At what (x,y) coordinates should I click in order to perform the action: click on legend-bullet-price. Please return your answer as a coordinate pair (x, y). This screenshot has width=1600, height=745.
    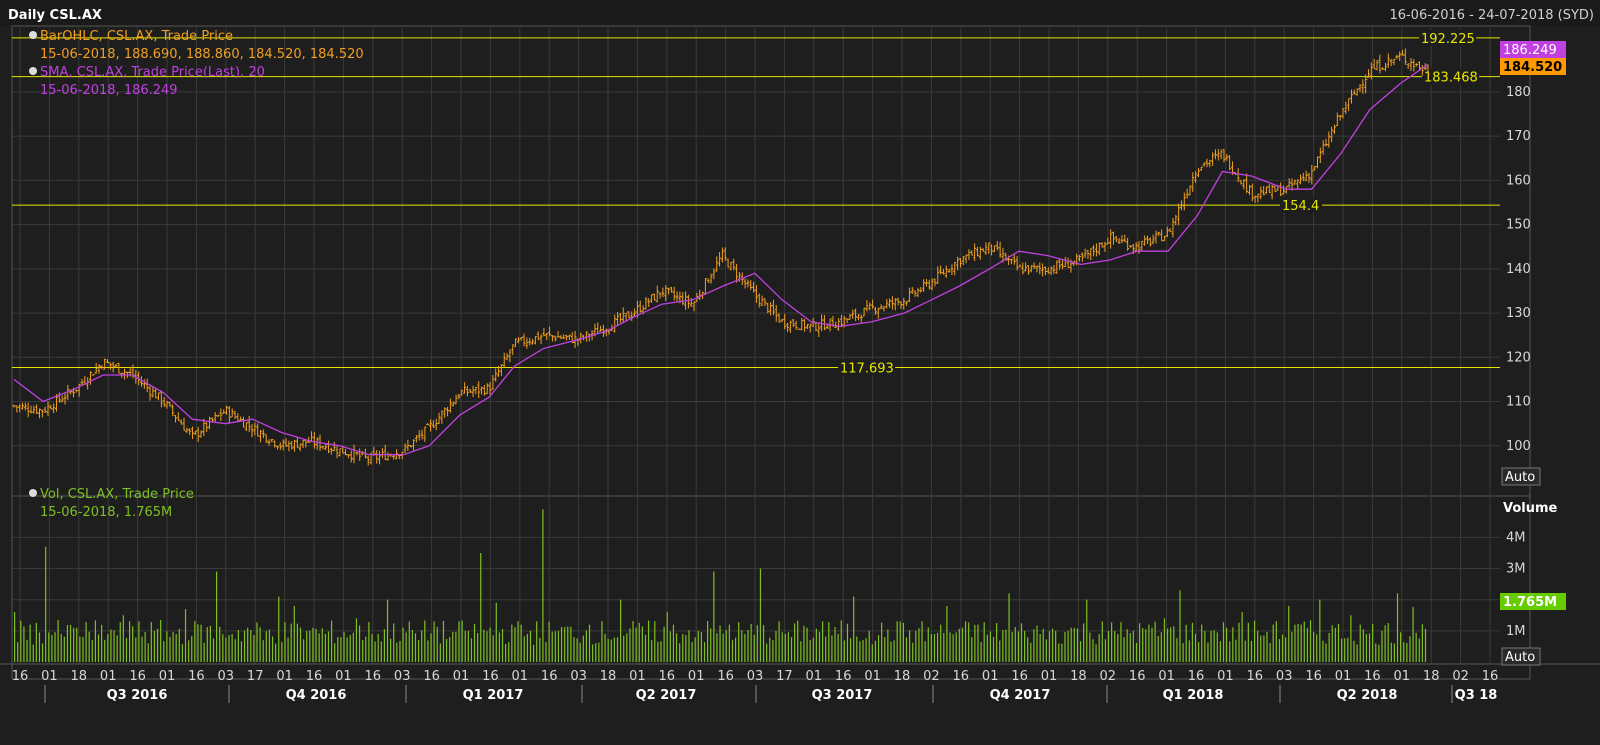
    Looking at the image, I should click on (33, 35).